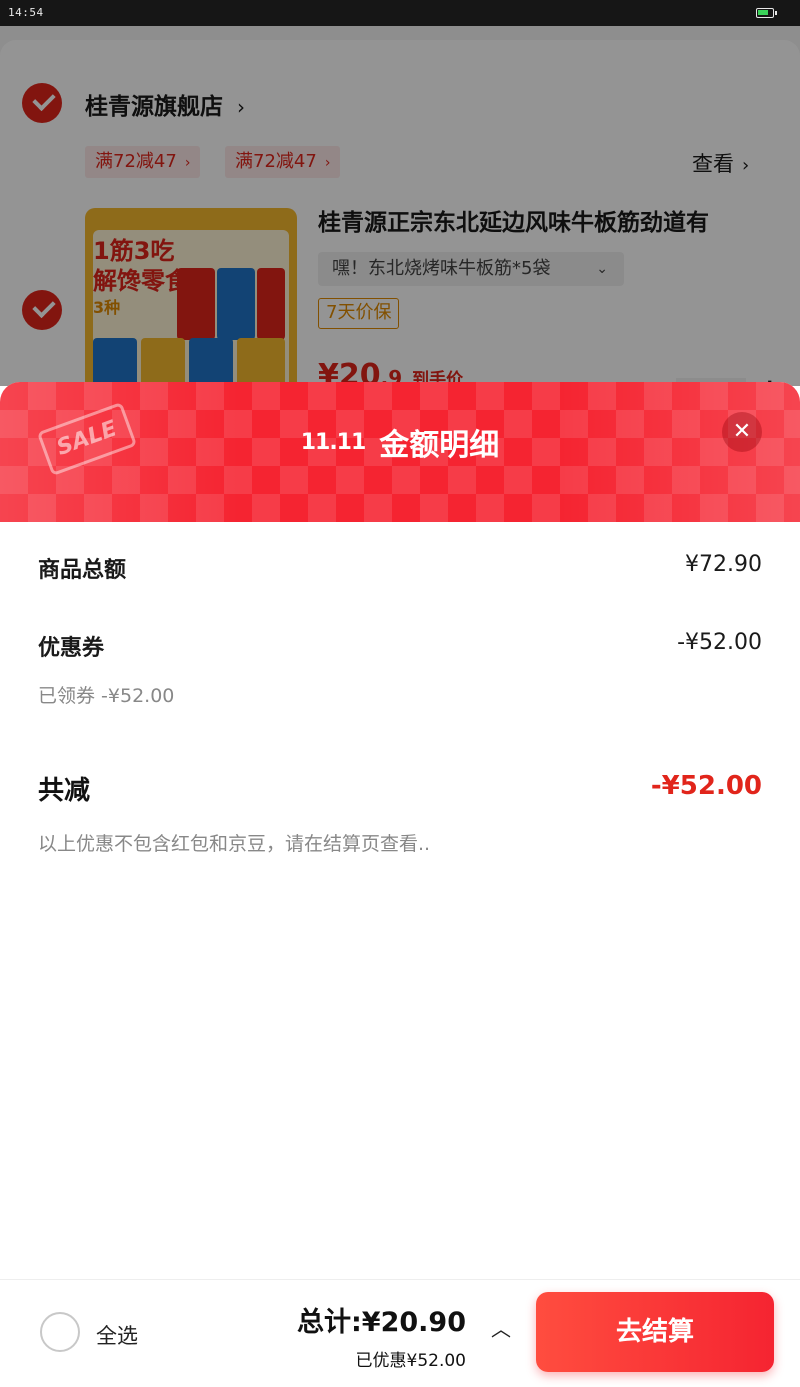 Image resolution: width=800 pixels, height=1387 pixels. I want to click on chevron-up-icon: ︿, so click(501, 1329).